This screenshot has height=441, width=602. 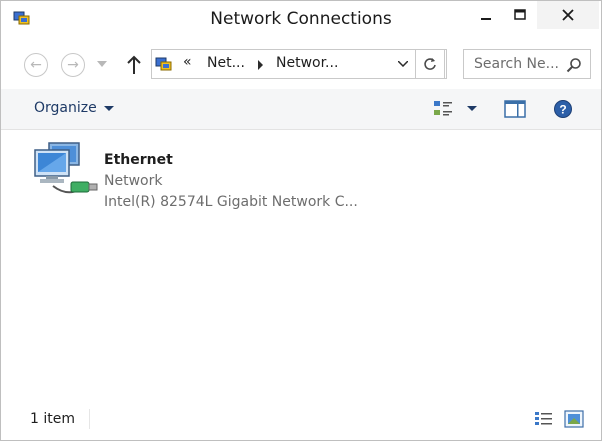 I want to click on breadcrumb-separator-icon, so click(x=260, y=65).